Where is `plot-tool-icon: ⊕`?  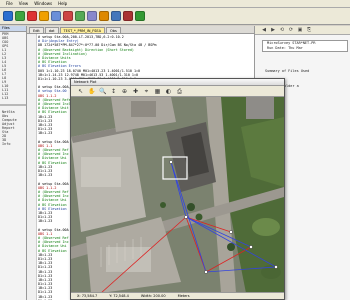 plot-tool-icon: ⊕ is located at coordinates (124, 91).